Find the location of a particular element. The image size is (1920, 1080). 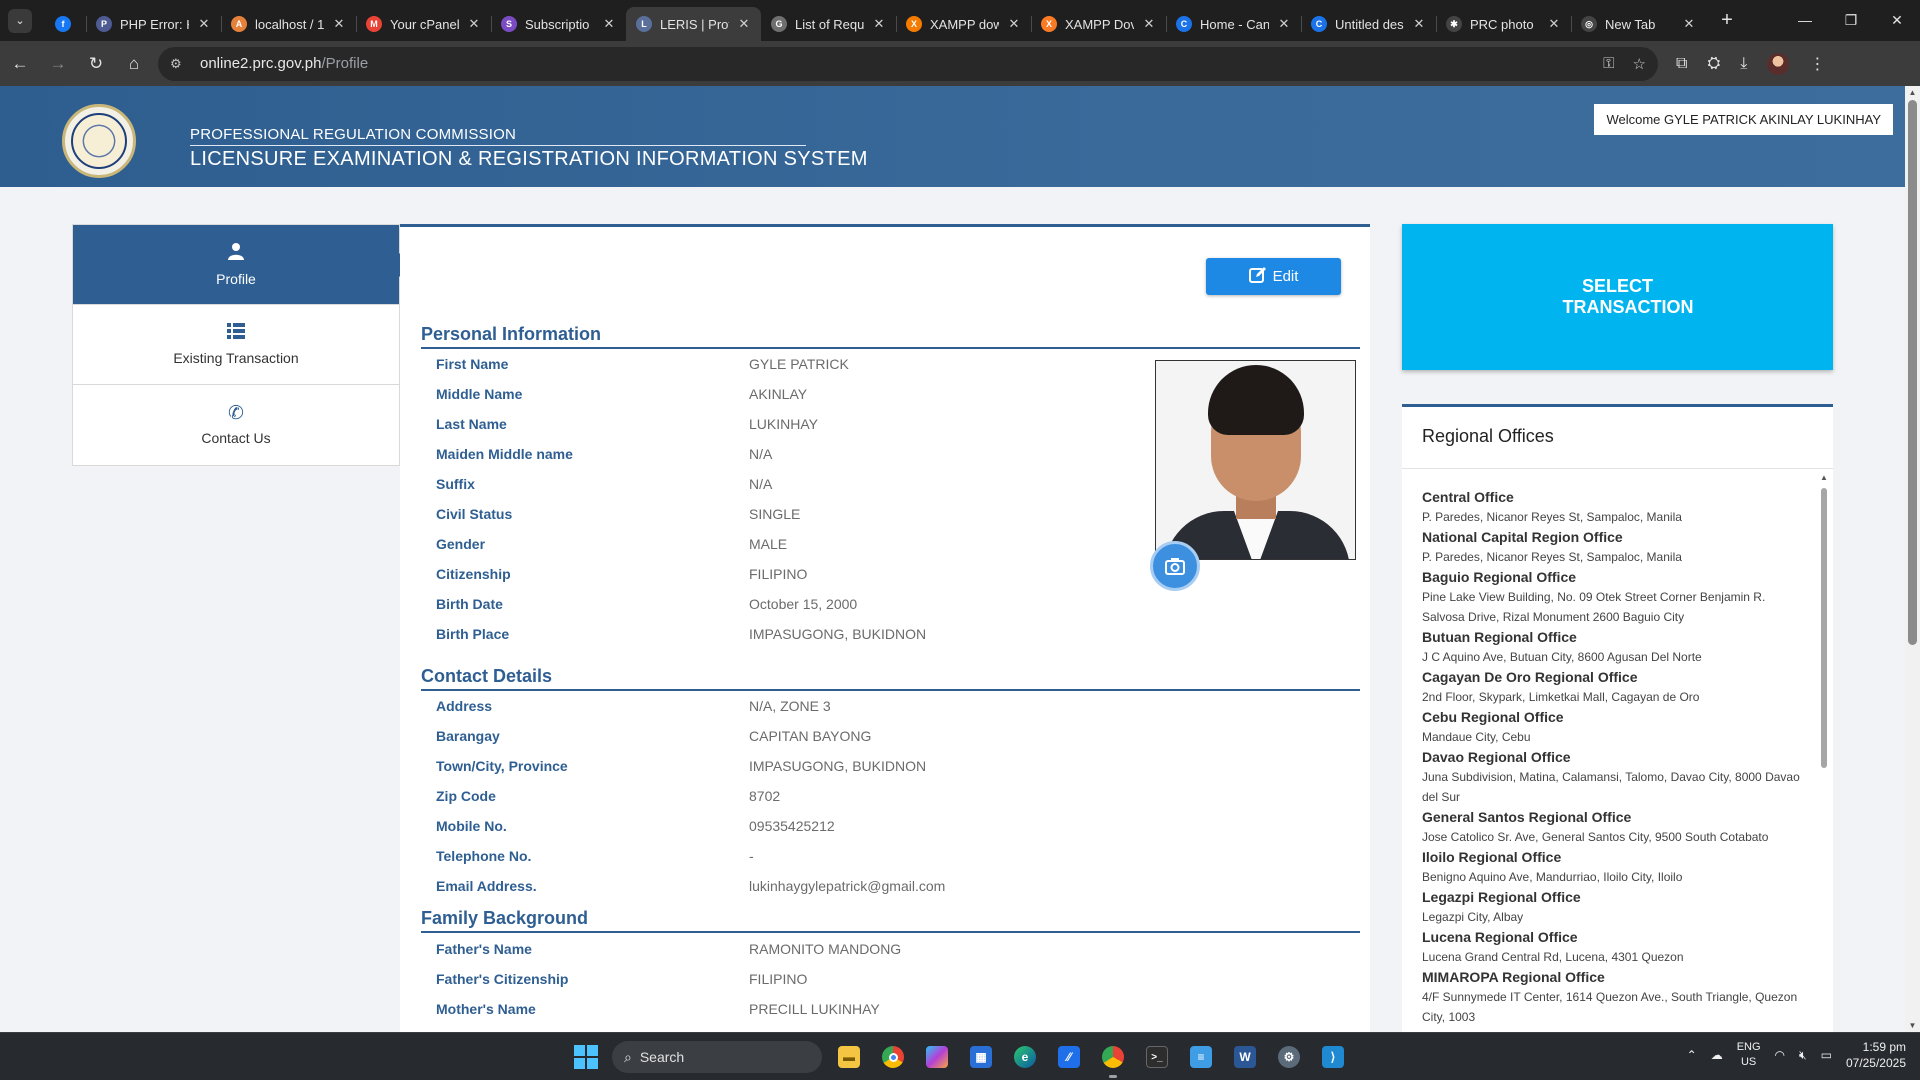

settings-icon: ⚙ is located at coordinates (1289, 1057).